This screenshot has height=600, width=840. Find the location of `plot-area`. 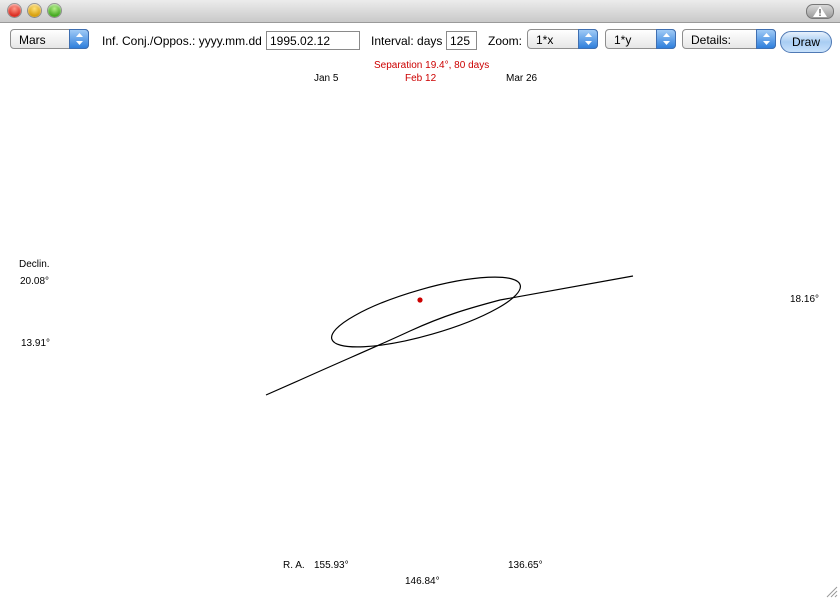

plot-area is located at coordinates (449, 335).